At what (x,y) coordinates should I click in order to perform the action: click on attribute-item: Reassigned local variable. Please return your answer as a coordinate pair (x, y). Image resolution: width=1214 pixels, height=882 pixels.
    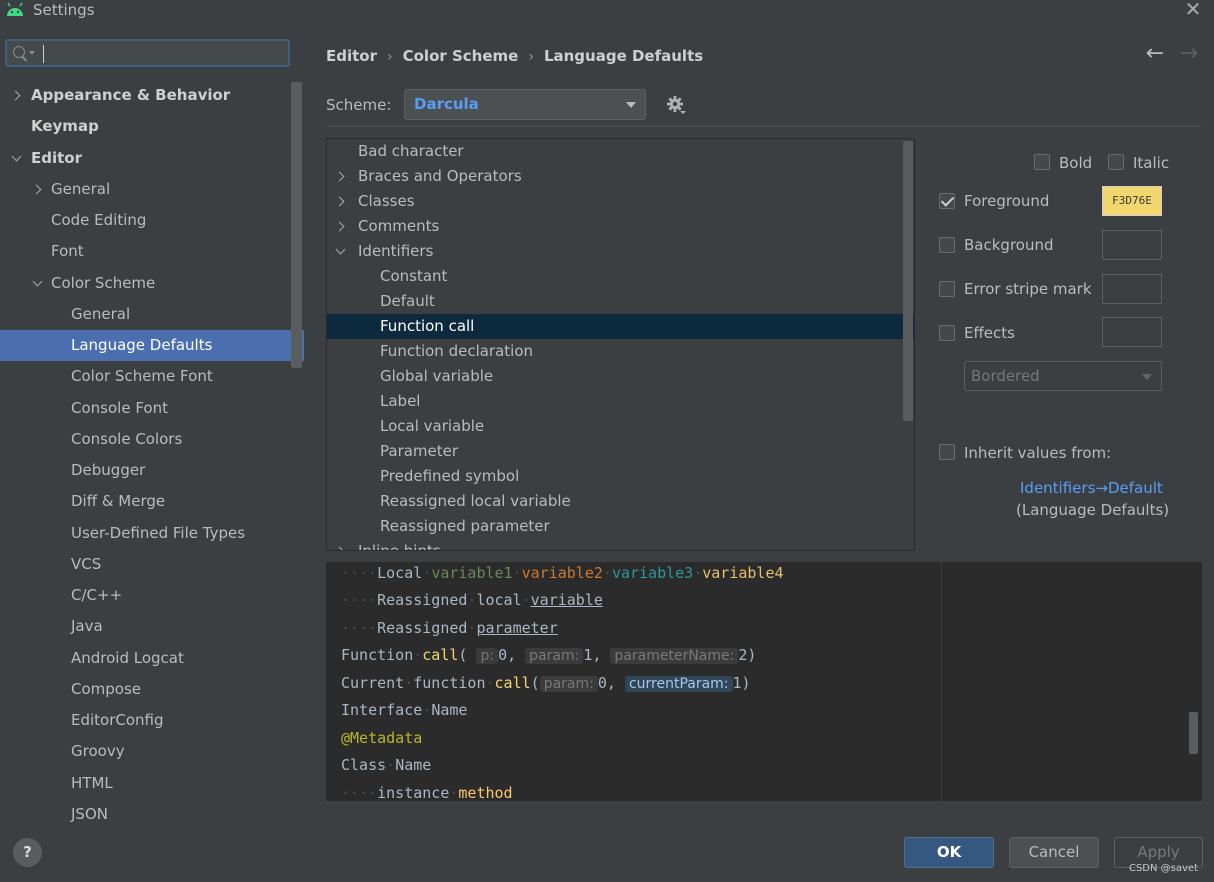
    Looking at the image, I should click on (620, 501).